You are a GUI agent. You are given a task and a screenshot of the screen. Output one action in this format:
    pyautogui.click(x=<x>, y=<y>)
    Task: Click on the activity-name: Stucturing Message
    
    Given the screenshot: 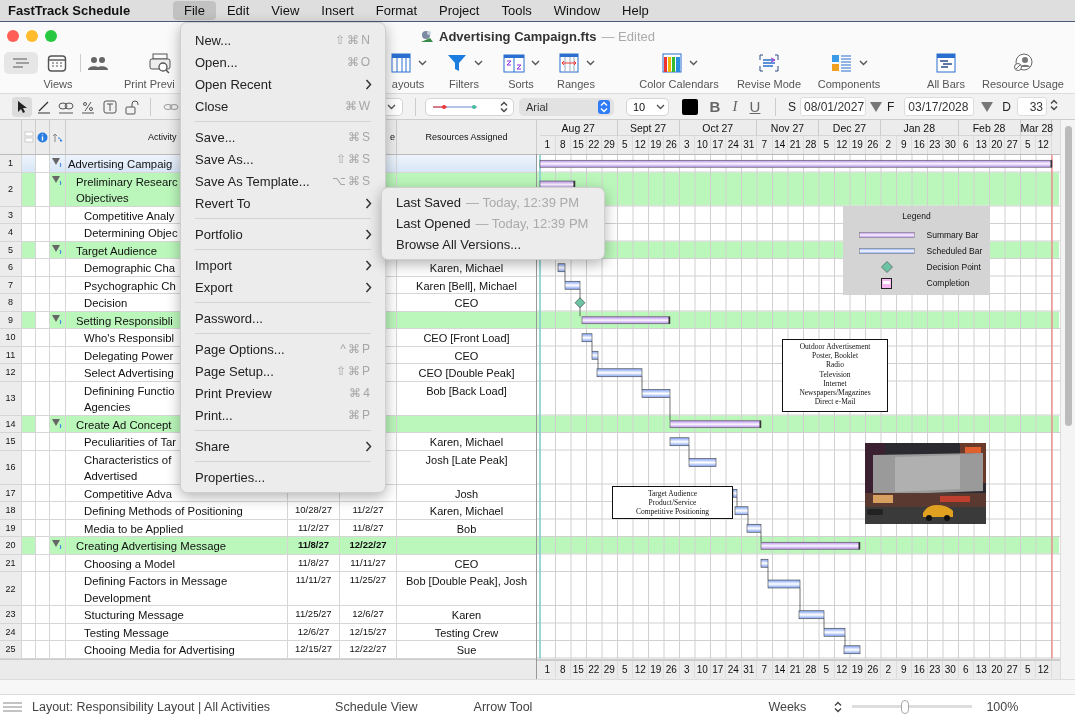 What is the action you would take?
    pyautogui.click(x=134, y=615)
    